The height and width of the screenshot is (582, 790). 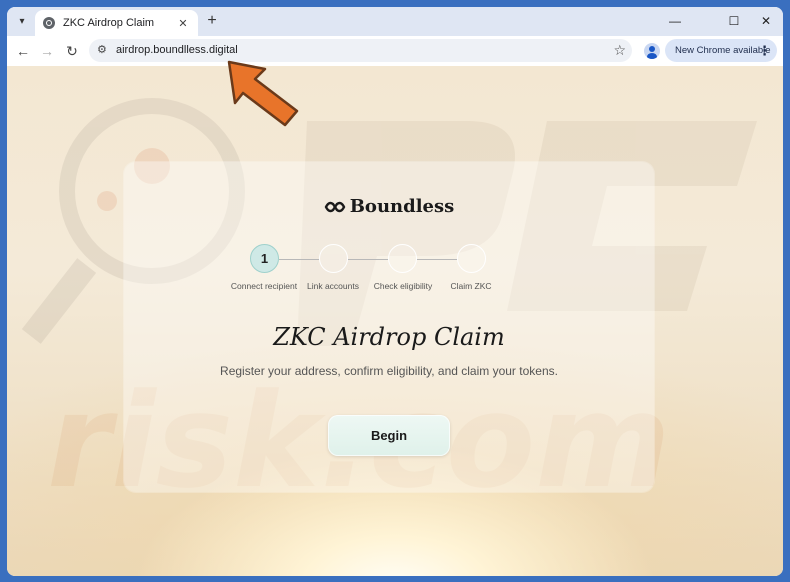 What do you see at coordinates (183, 23) in the screenshot?
I see `tab-close-icon: ✕` at bounding box center [183, 23].